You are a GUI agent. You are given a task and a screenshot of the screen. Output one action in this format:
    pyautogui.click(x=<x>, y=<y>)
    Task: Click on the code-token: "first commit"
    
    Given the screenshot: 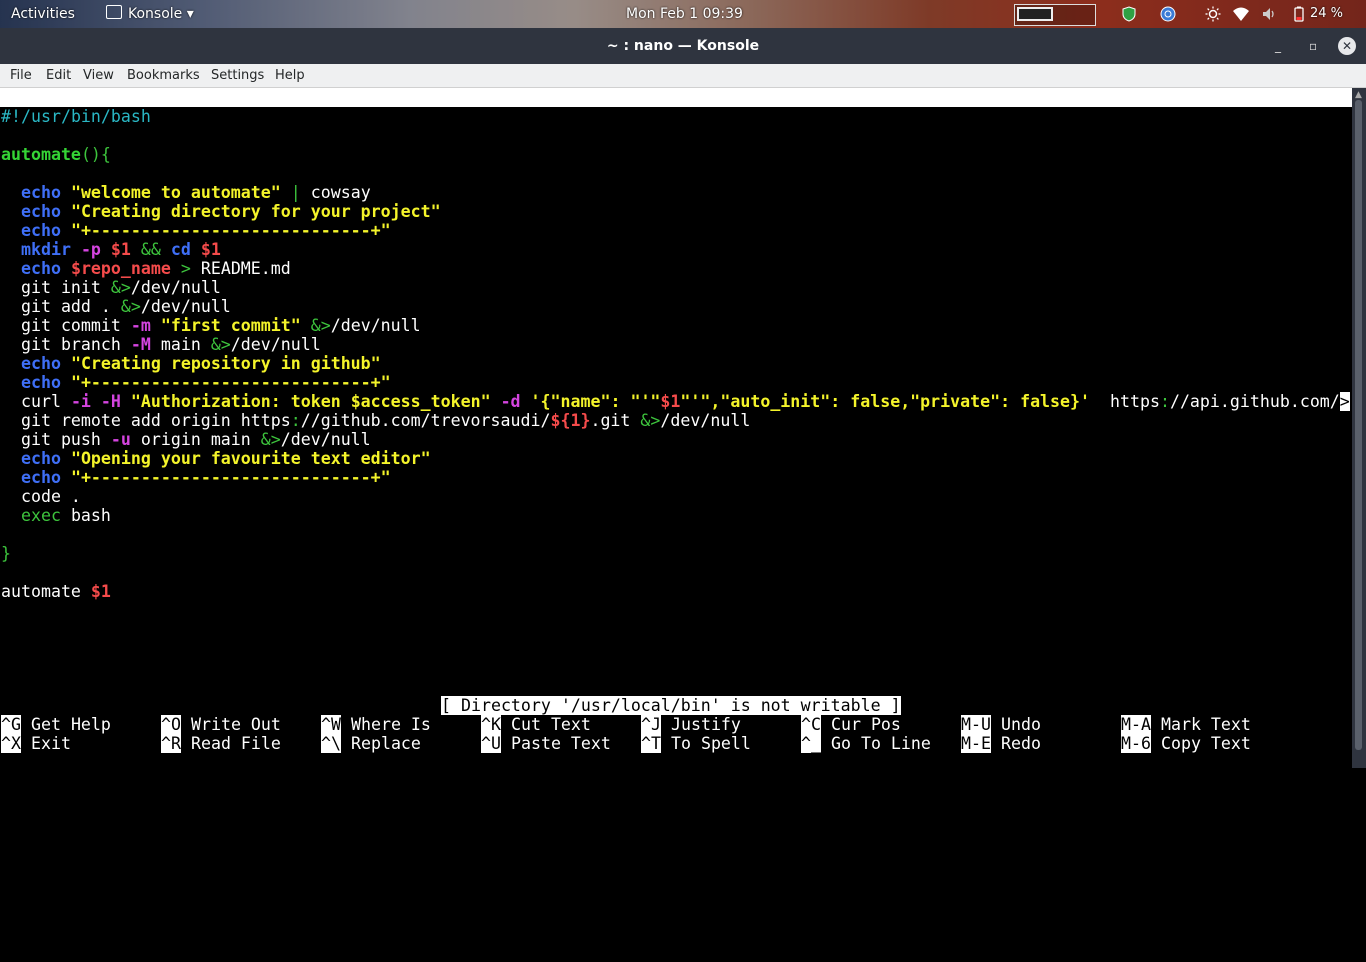 What is the action you would take?
    pyautogui.click(x=230, y=325)
    